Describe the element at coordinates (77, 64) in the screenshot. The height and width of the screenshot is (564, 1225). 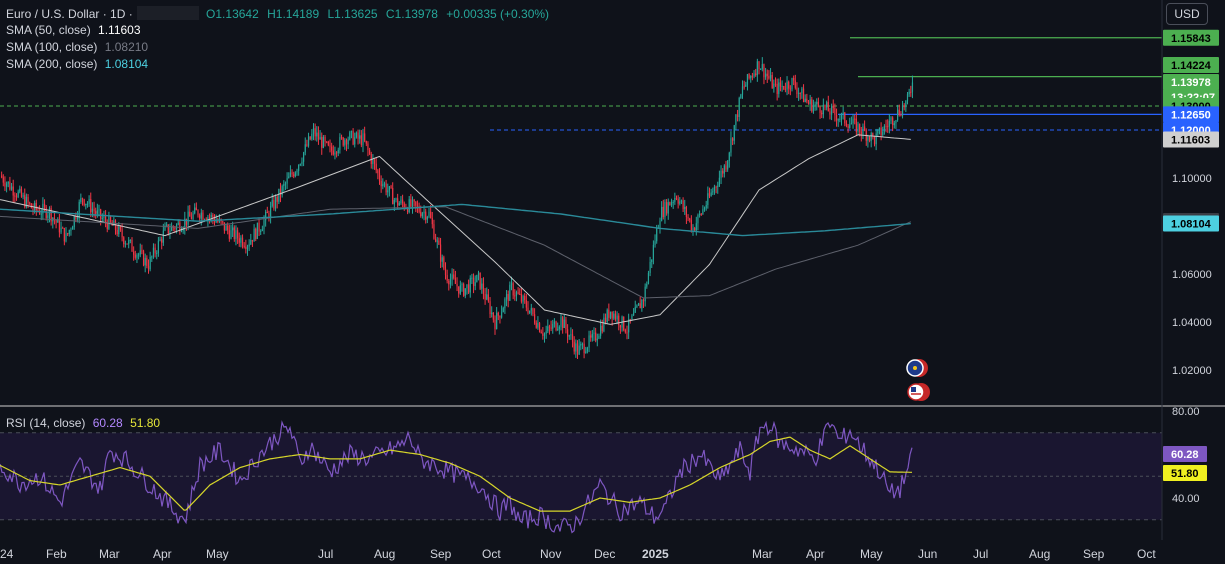
I see `legend-sma200: SMA (200, close) 1.08104` at that location.